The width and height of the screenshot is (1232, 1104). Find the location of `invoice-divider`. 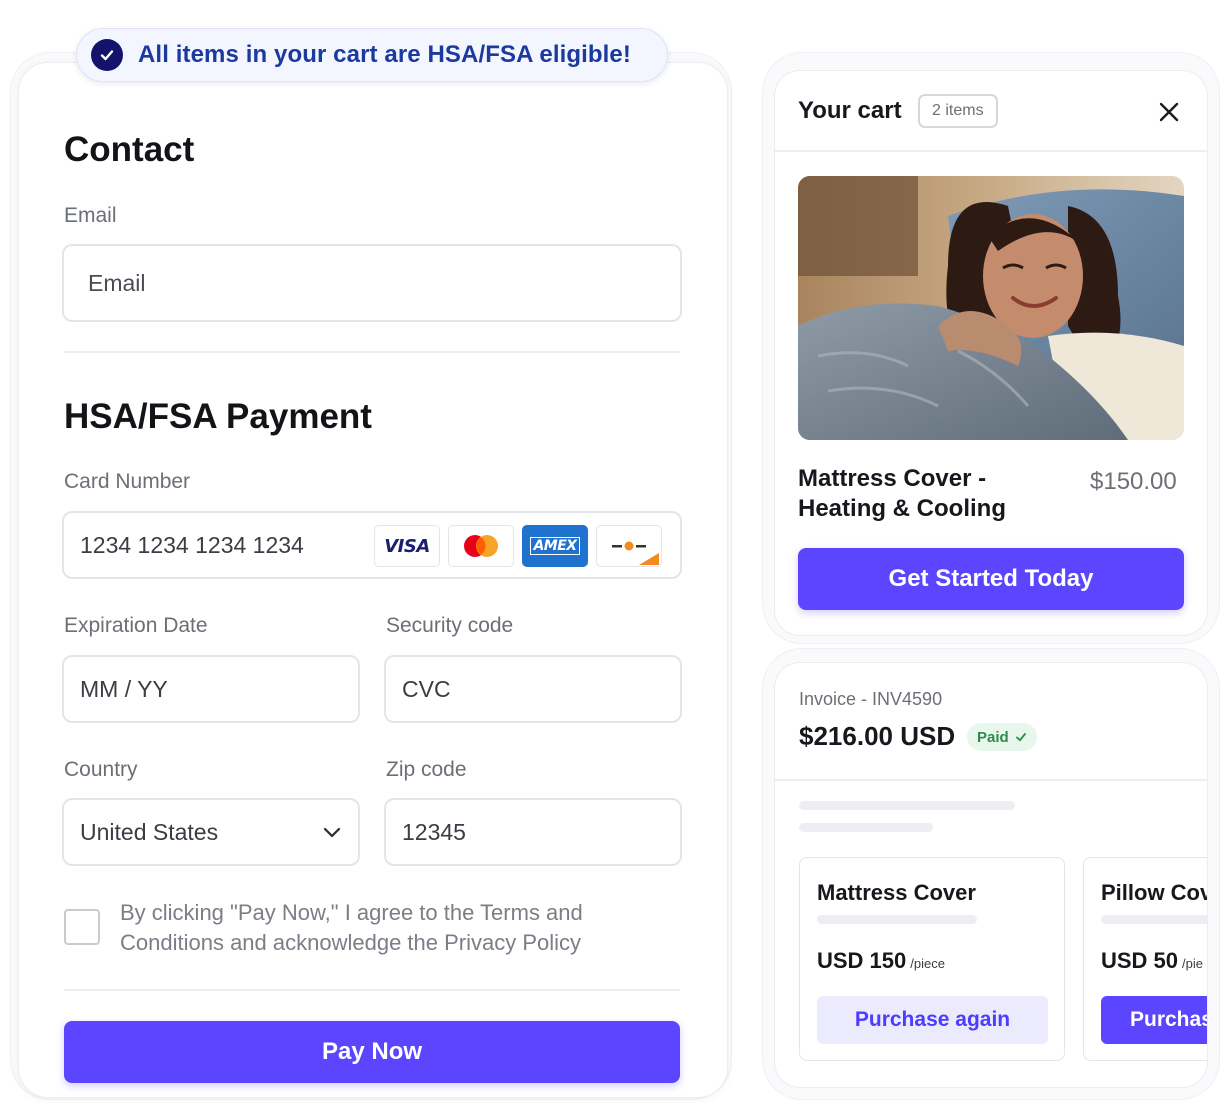

invoice-divider is located at coordinates (991, 780).